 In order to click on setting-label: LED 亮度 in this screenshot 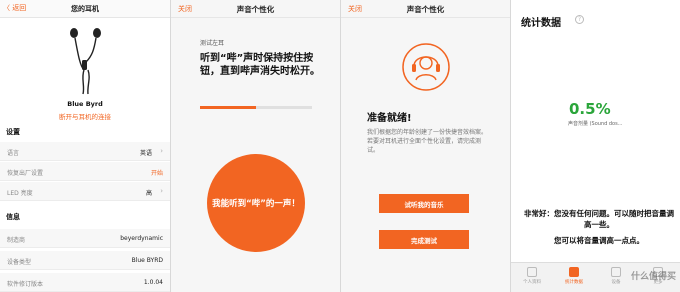, I will do `click(20, 193)`.